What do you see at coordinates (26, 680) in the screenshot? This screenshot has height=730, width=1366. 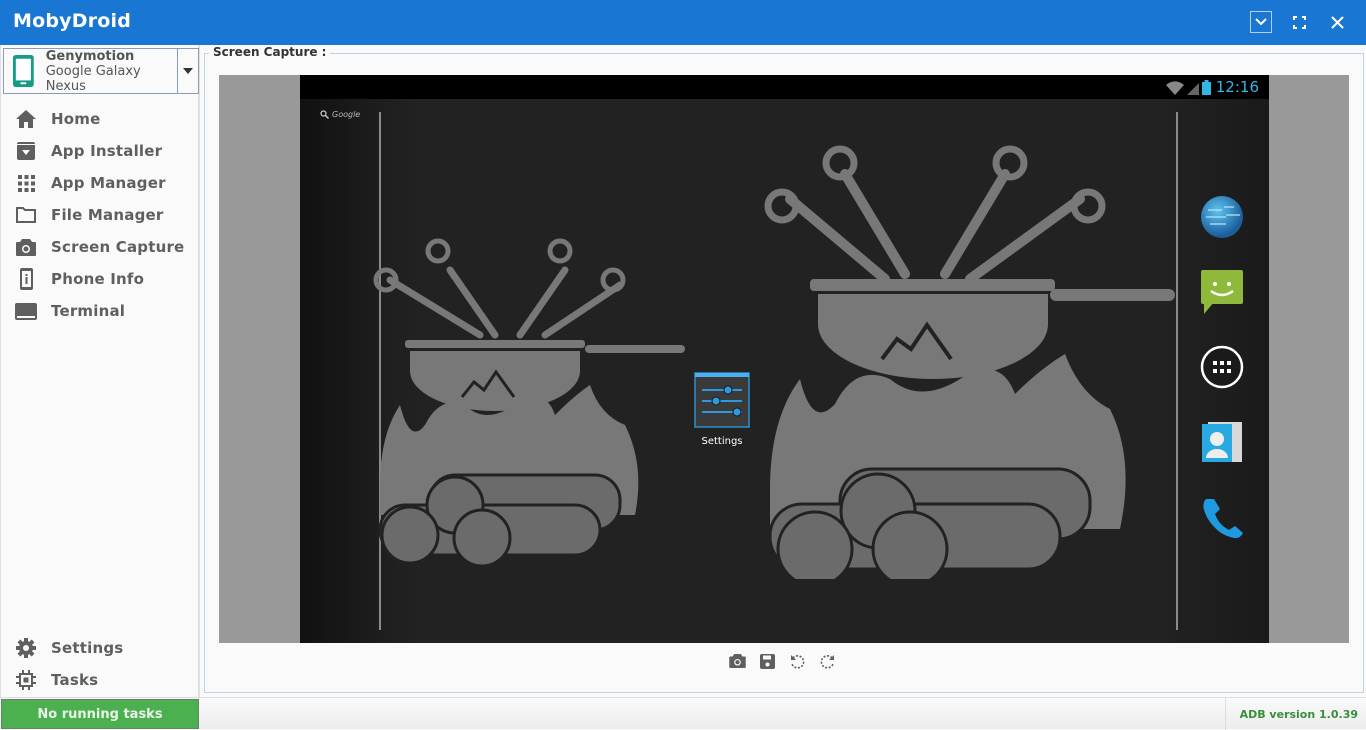 I see `chip-icon` at bounding box center [26, 680].